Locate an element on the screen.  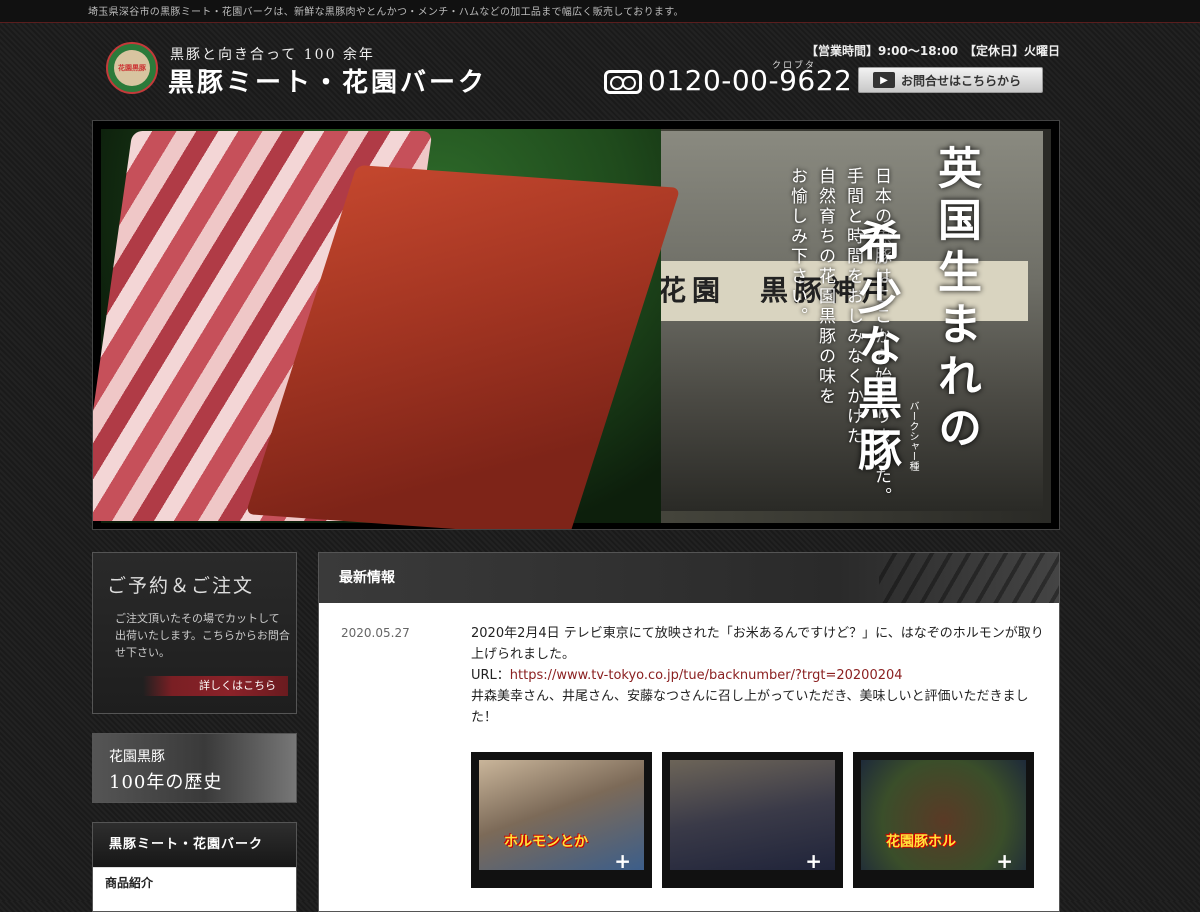
phone-number: 0120-00-9622 is located at coordinates (750, 80).